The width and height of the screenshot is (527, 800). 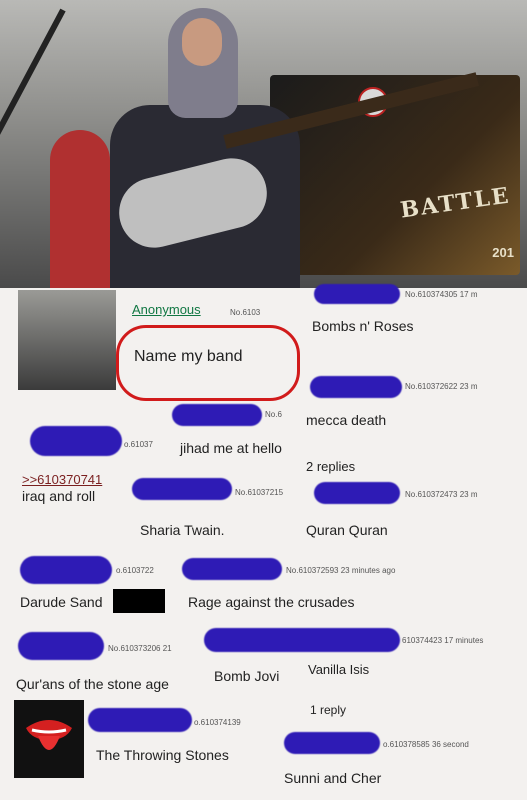 I want to click on quote-link: >>610370741, so click(x=62, y=479).